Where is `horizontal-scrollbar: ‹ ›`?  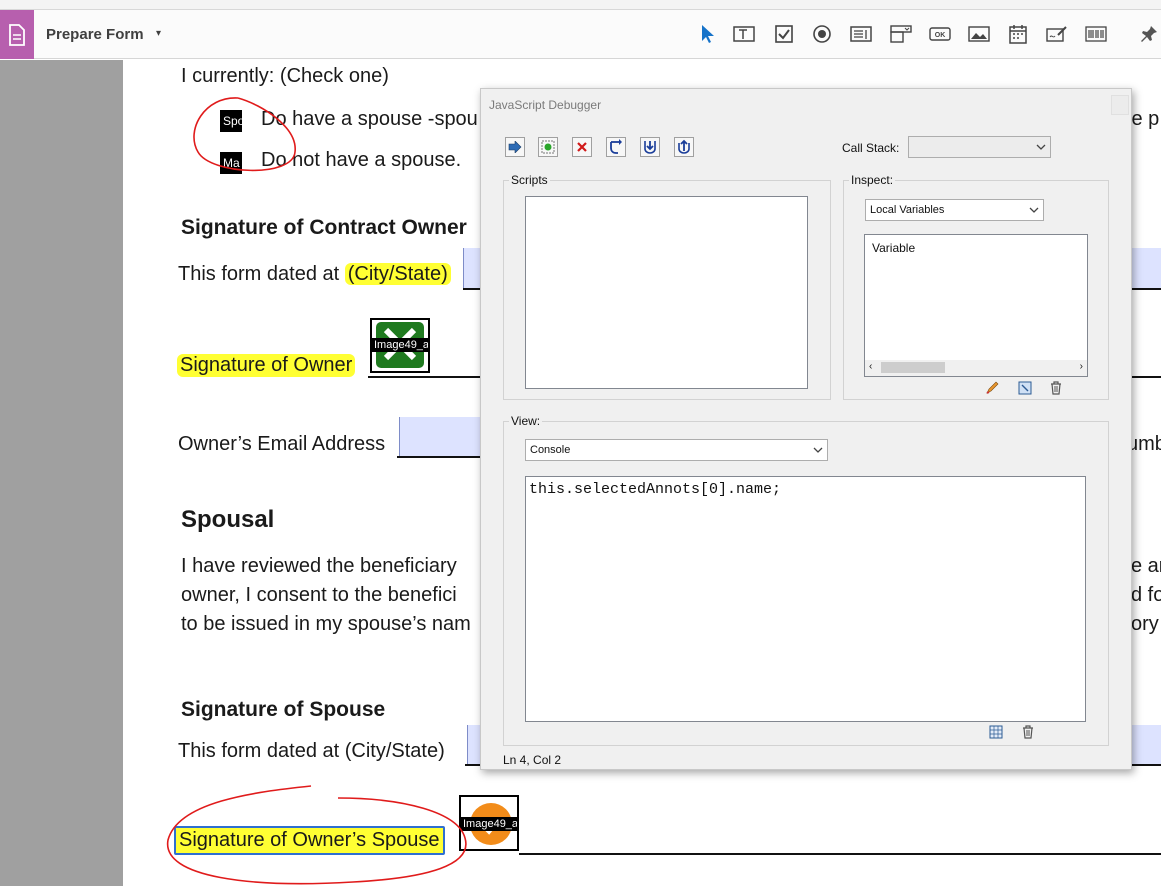 horizontal-scrollbar: ‹ › is located at coordinates (976, 368).